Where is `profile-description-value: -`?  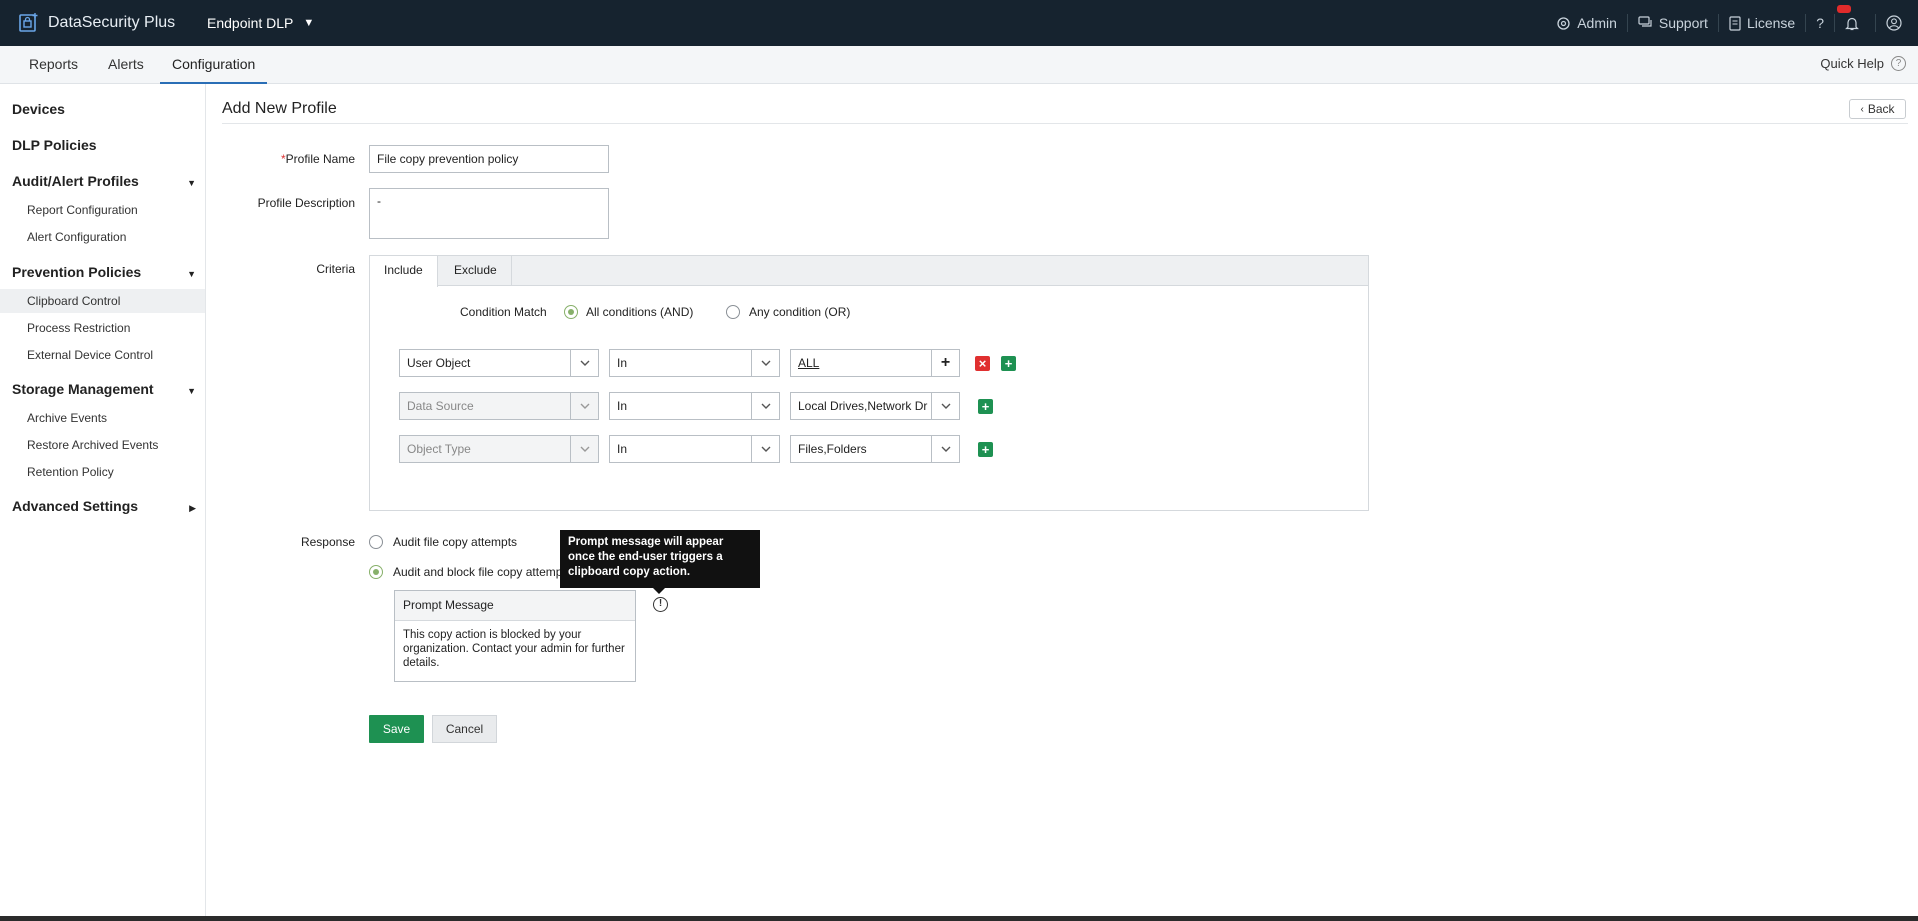
profile-description-value: - is located at coordinates (379, 201).